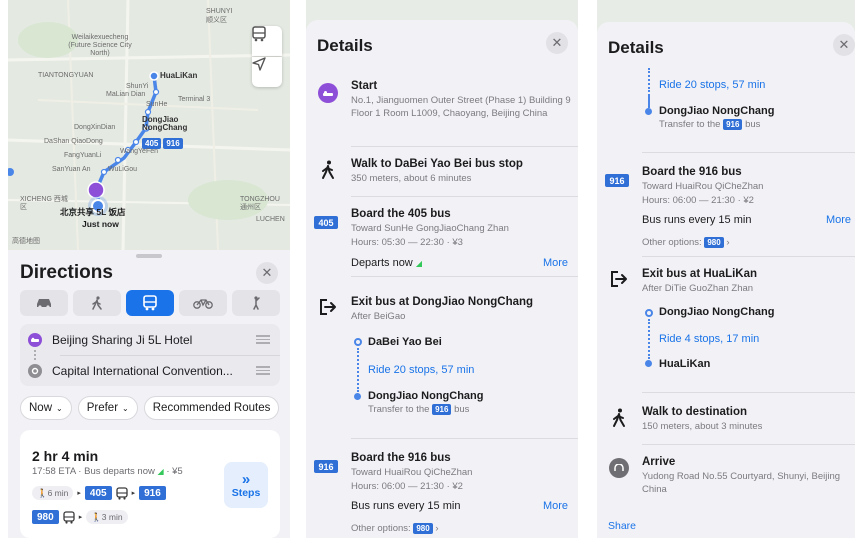 The height and width of the screenshot is (538, 855). Describe the element at coordinates (157, 104) in the screenshot. I see `map-label-sunhe: SunHe` at that location.